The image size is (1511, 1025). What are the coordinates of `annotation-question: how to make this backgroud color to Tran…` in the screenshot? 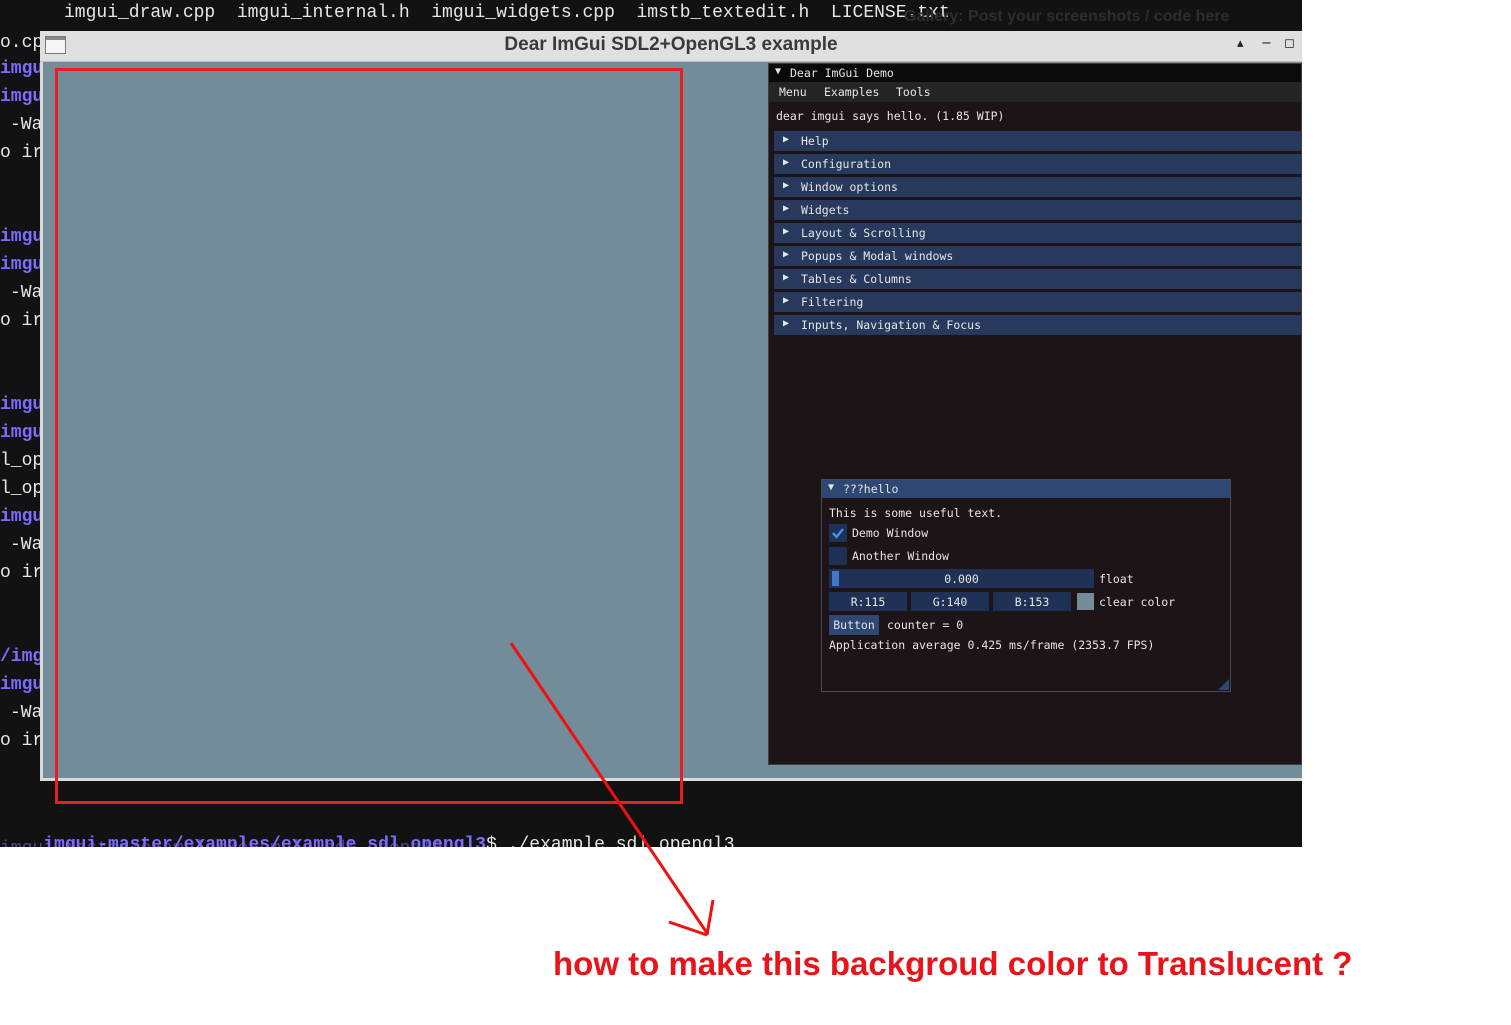 It's located at (953, 963).